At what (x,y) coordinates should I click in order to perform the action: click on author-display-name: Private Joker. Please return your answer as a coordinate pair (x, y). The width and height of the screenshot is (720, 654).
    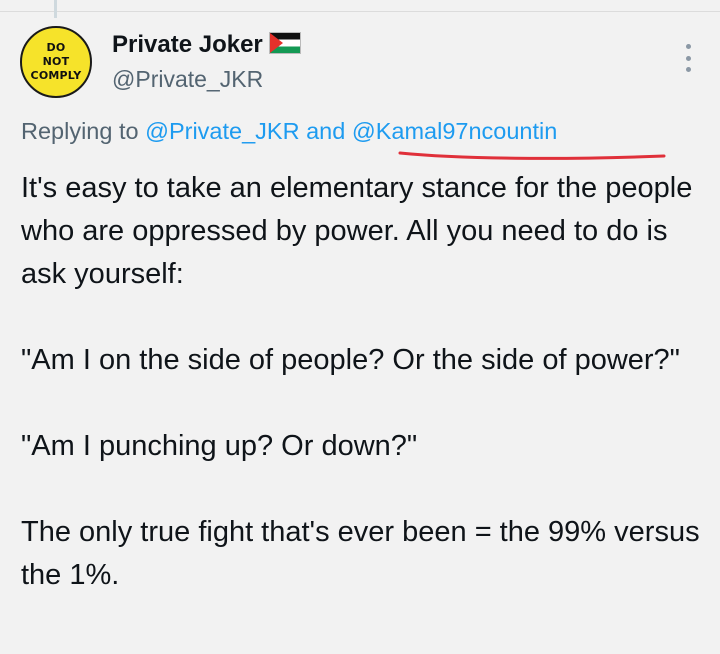
    Looking at the image, I should click on (187, 44).